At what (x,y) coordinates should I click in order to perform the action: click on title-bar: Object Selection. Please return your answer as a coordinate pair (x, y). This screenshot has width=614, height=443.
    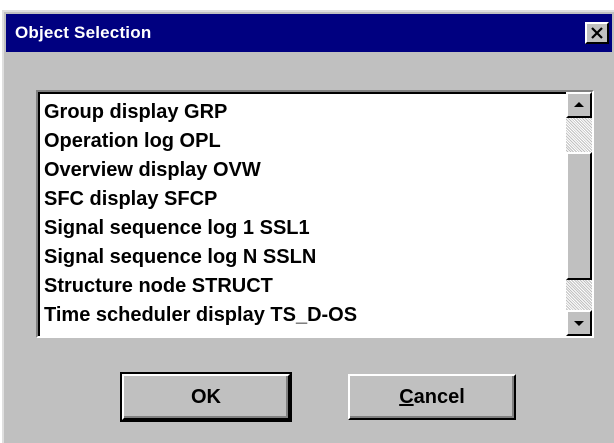
    Looking at the image, I should click on (309, 33).